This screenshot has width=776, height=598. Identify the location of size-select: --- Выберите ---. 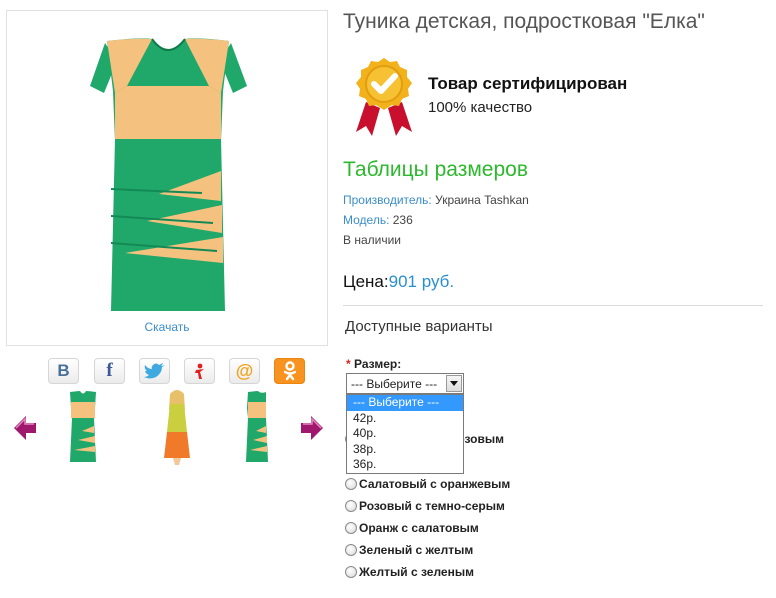
(405, 383).